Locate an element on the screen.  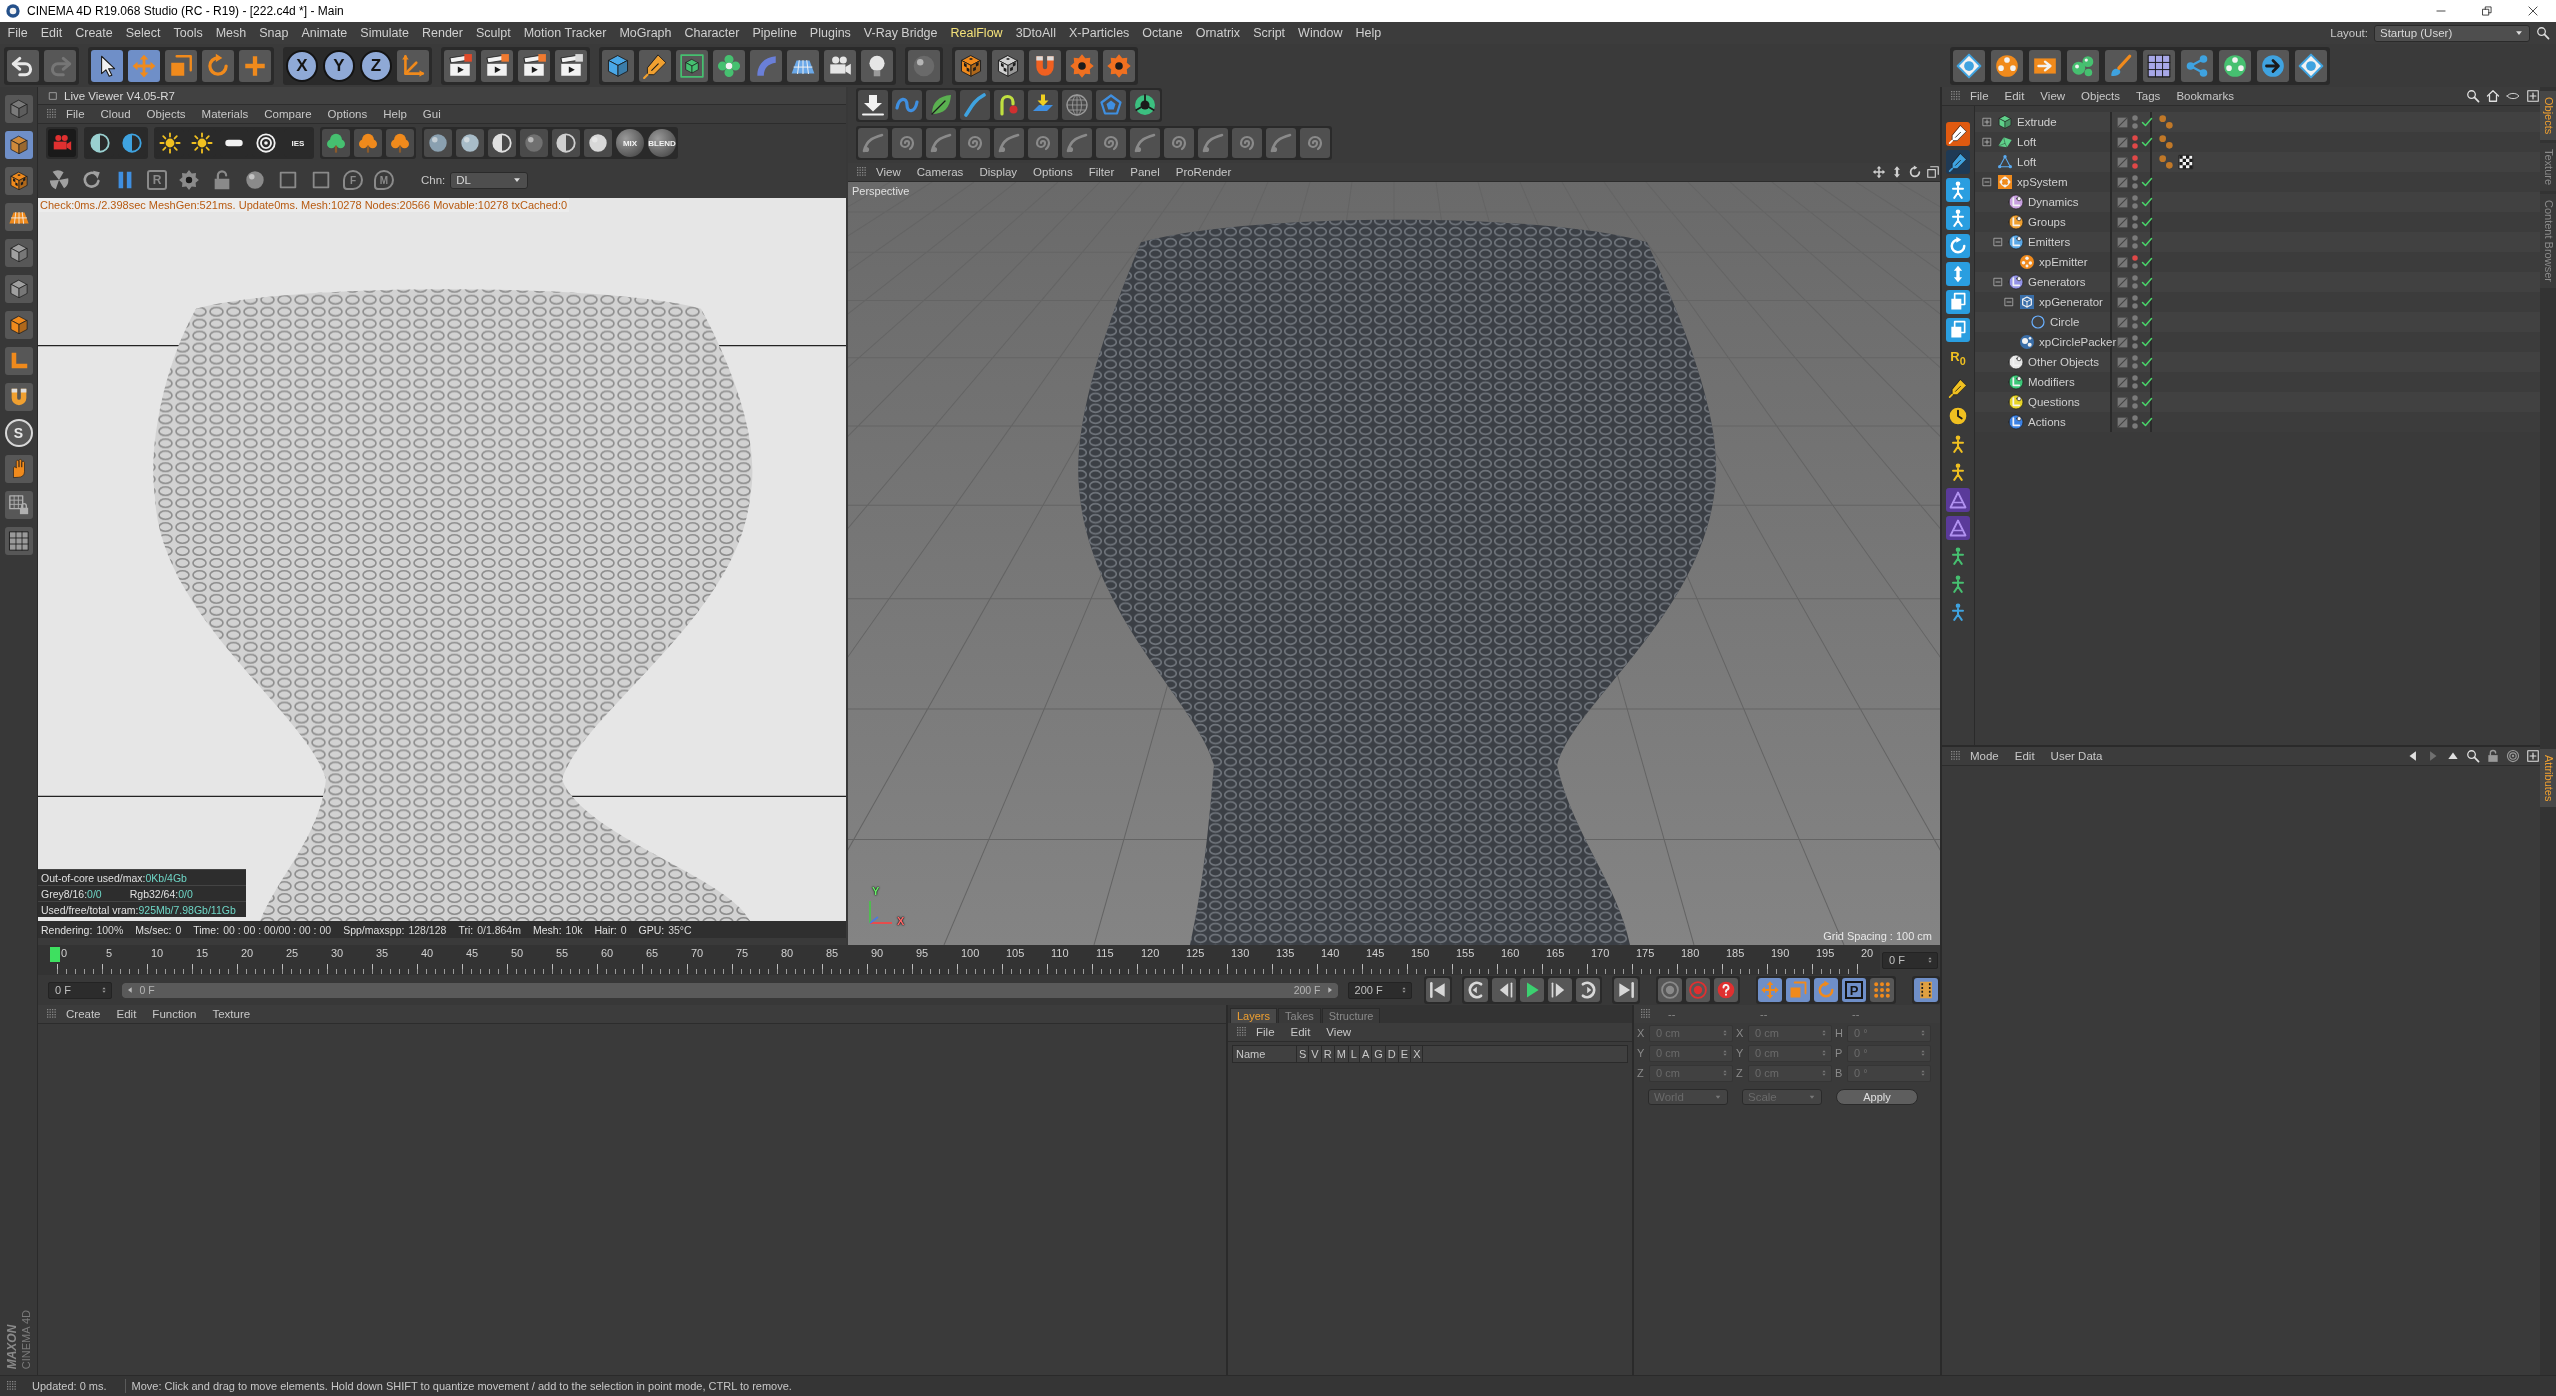
stroke-icon is located at coordinates (975, 105).